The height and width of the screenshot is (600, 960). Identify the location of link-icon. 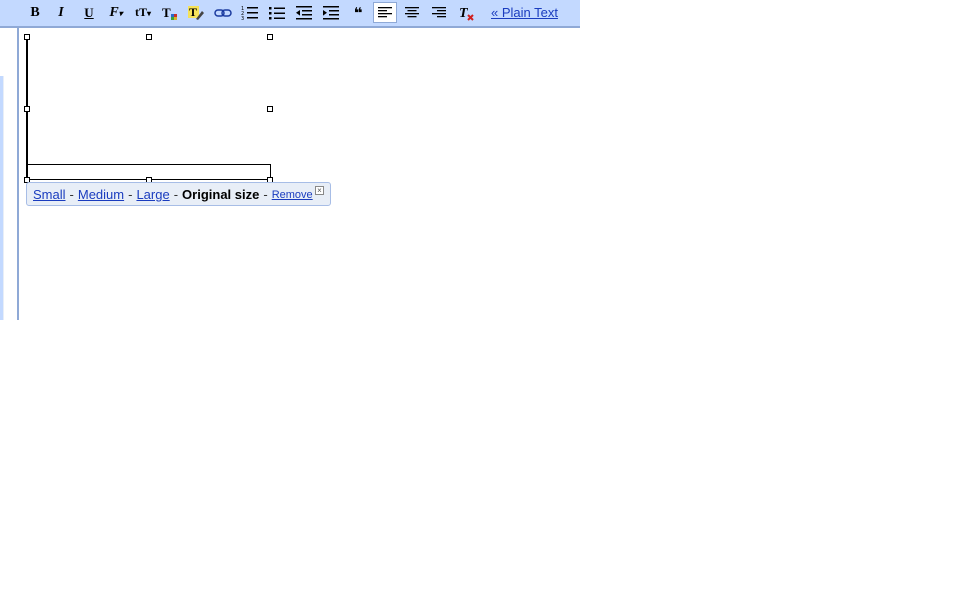
(223, 12).